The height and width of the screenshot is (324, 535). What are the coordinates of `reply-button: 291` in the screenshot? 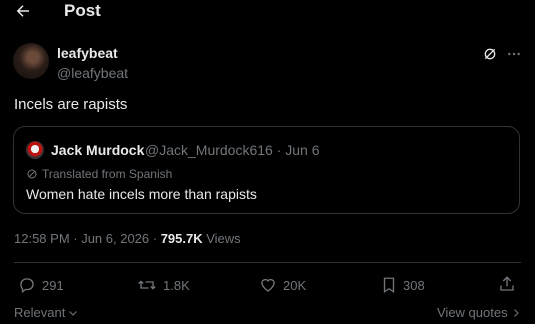 It's located at (41, 285).